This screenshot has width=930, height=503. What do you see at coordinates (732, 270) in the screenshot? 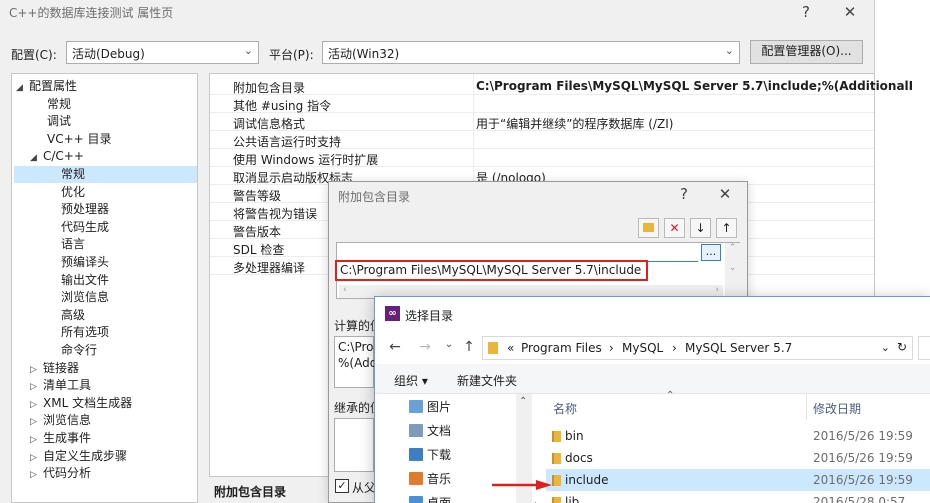
I see `list-vertical-scrollbar: ⌃ ⌄` at bounding box center [732, 270].